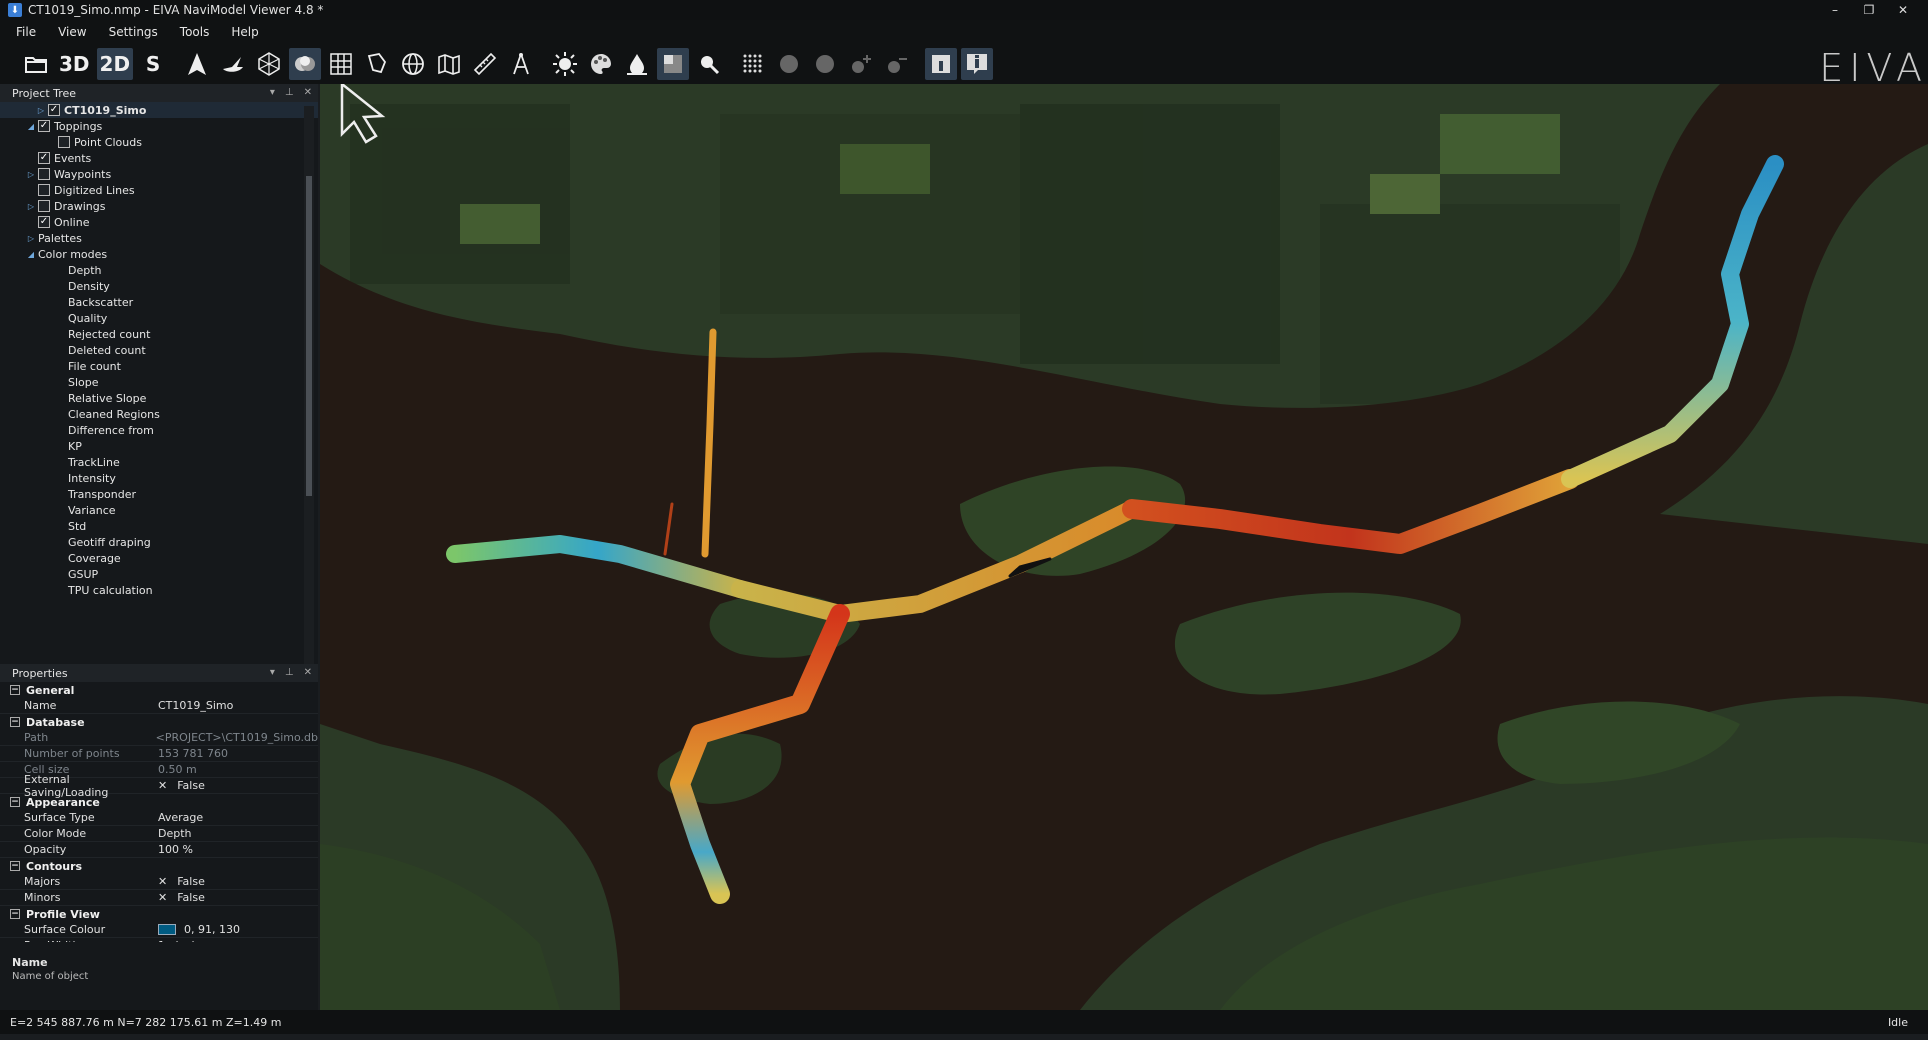 The height and width of the screenshot is (1040, 1928). Describe the element at coordinates (485, 64) in the screenshot. I see `measure-button` at that location.